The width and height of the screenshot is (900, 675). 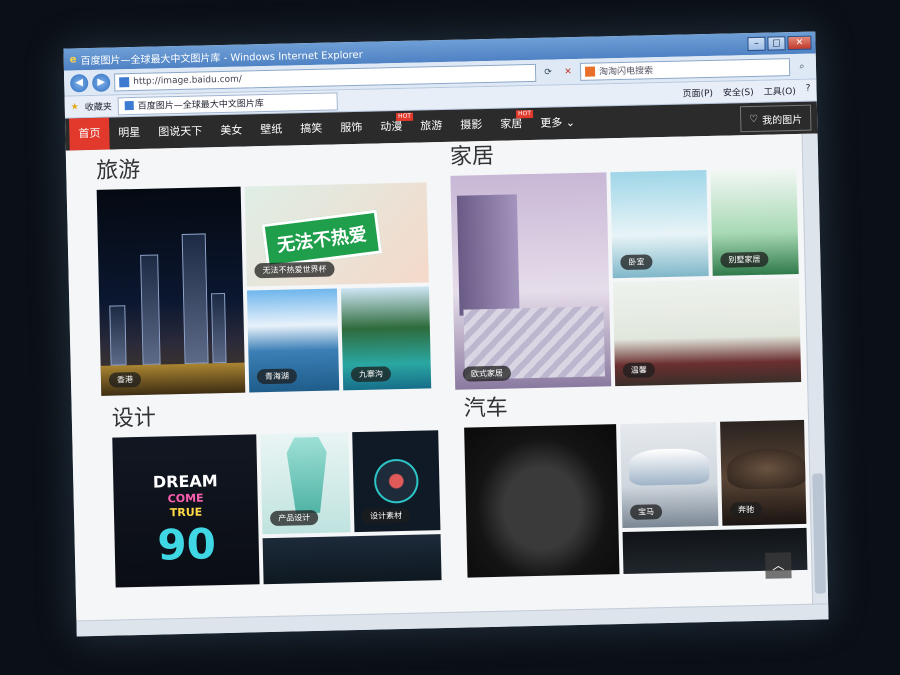 I want to click on image-tile-cozy: 温馨, so click(x=707, y=332).